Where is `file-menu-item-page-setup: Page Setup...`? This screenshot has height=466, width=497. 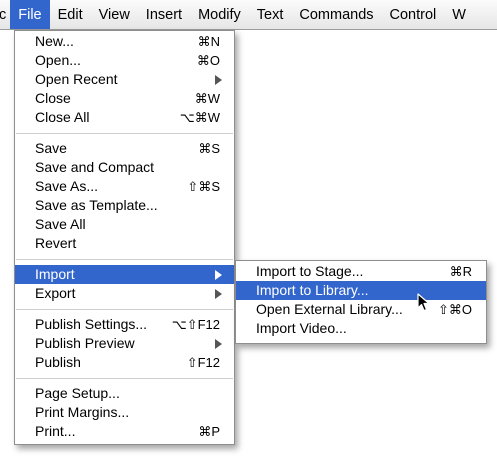
file-menu-item-page-setup: Page Setup... is located at coordinates (124, 393).